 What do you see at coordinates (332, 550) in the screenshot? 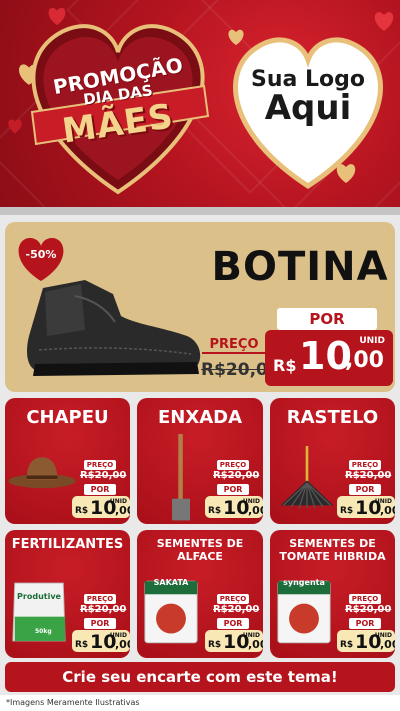
I see `product-title: SEMENTES DE TOMATE HIBRIDA` at bounding box center [332, 550].